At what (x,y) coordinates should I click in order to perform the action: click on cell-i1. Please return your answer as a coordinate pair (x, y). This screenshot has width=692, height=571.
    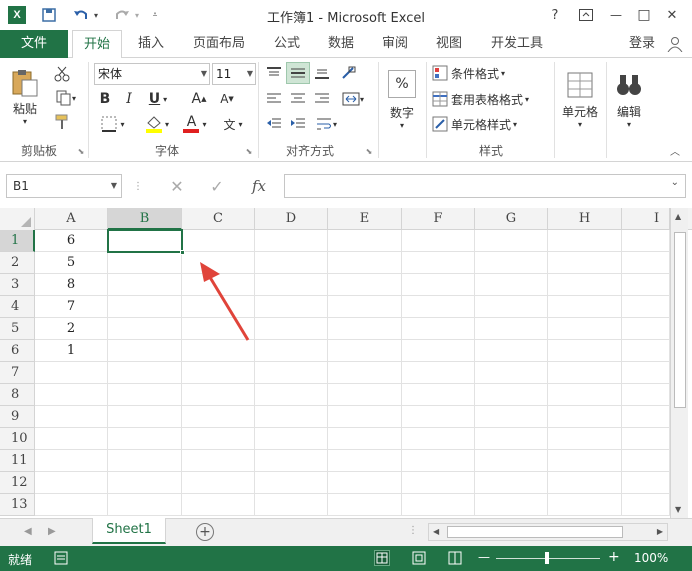
    Looking at the image, I should click on (646, 241).